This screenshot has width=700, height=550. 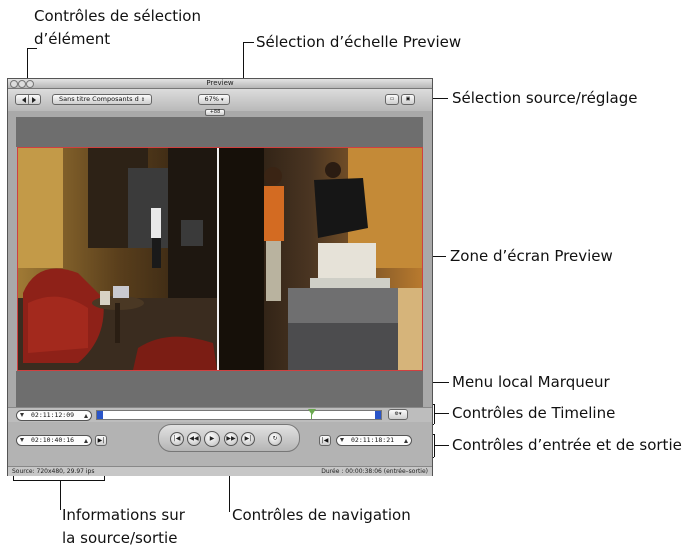 What do you see at coordinates (321, 515) in the screenshot?
I see `callout-nav-controls: Contrôles de navigation` at bounding box center [321, 515].